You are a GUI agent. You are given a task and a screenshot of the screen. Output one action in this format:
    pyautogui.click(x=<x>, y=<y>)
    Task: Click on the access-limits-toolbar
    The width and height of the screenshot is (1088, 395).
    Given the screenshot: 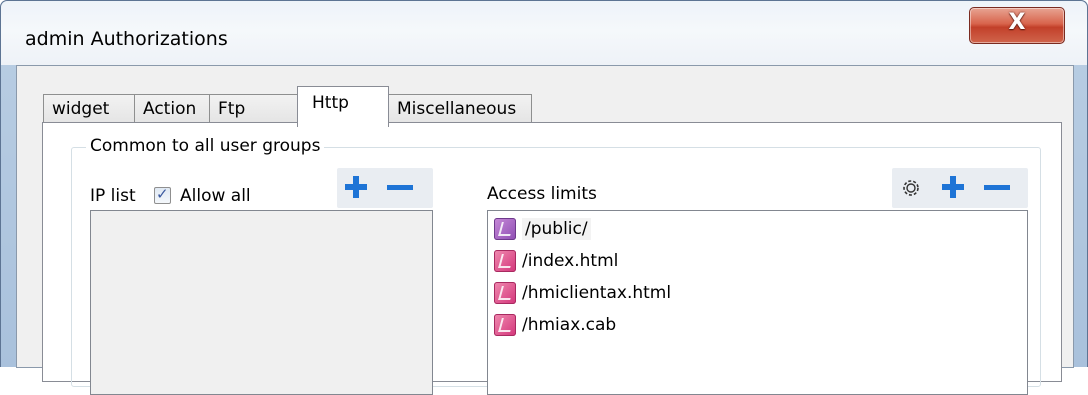 What is the action you would take?
    pyautogui.click(x=960, y=188)
    